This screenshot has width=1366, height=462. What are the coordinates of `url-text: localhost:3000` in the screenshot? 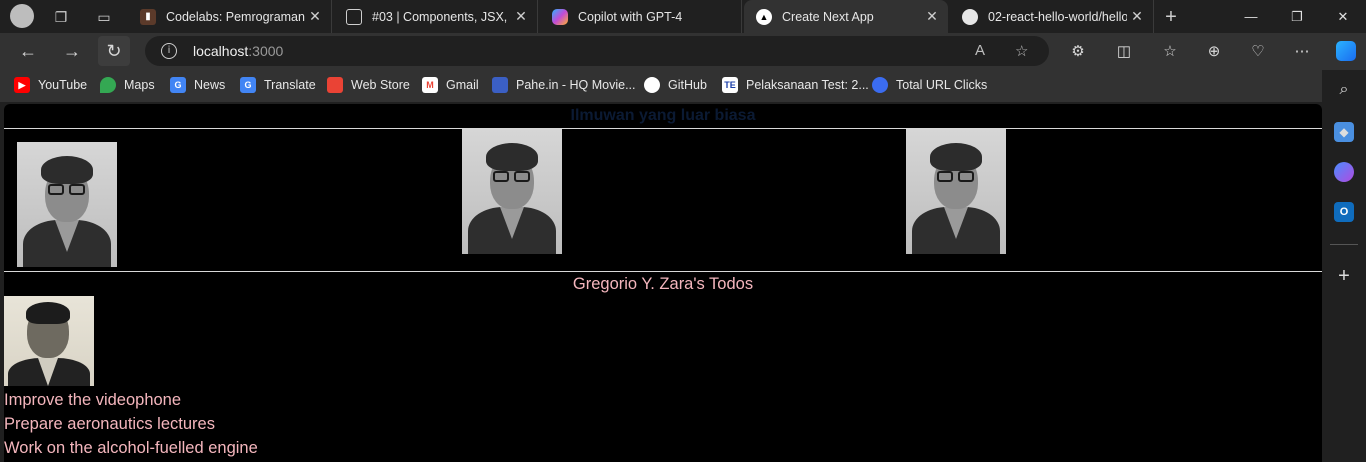 It's located at (238, 51).